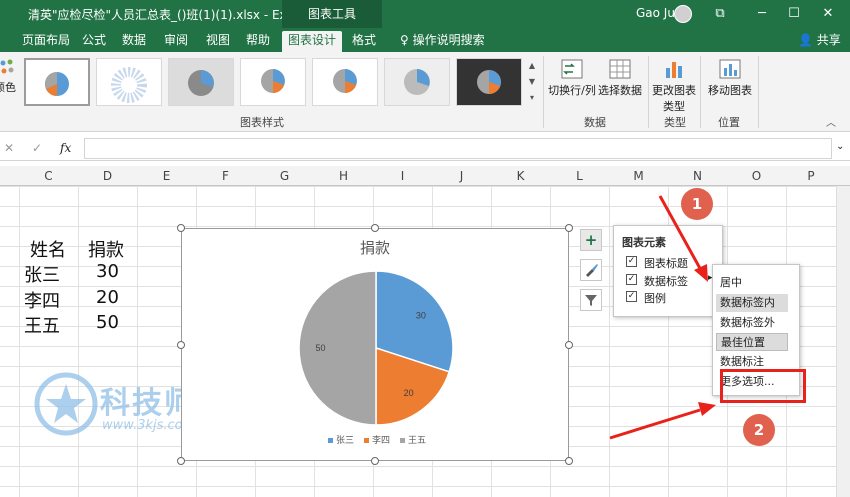 The height and width of the screenshot is (497, 850). What do you see at coordinates (321, 348) in the screenshot?
I see `data-label: 50` at bounding box center [321, 348].